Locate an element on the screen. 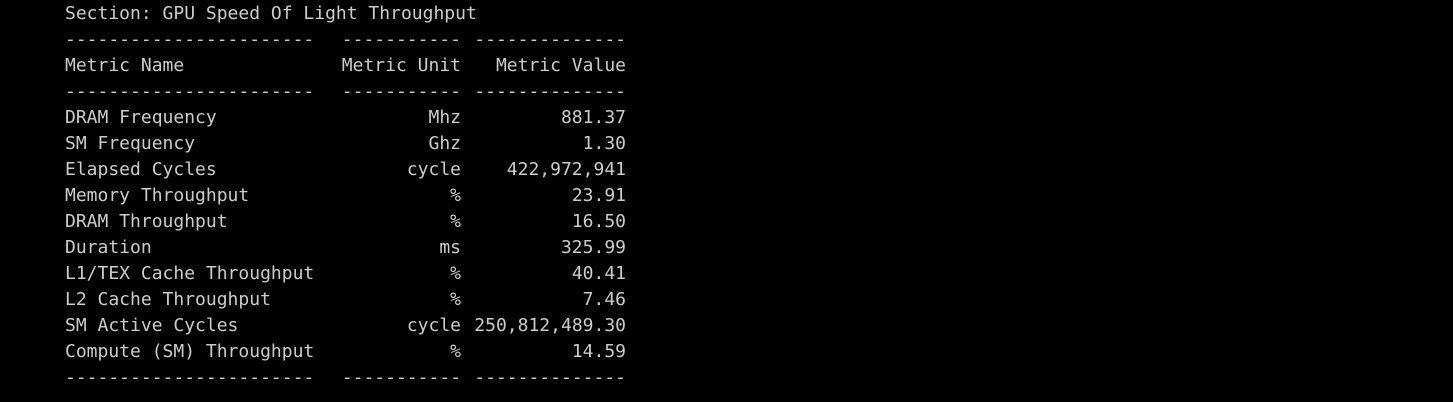 This screenshot has width=1453, height=402. table-row: L2 Cache Throughput% 7.46 is located at coordinates (345, 300).